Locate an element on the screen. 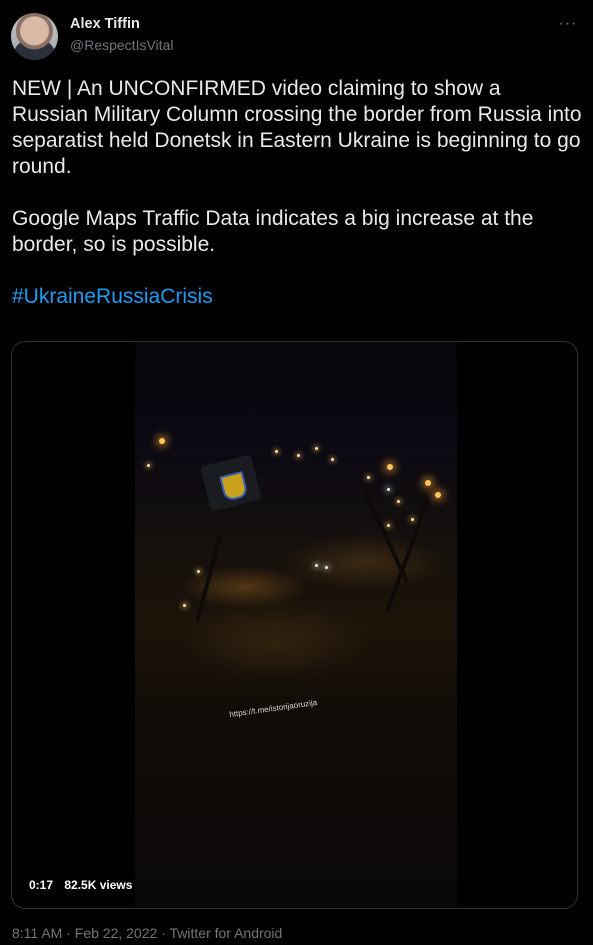 This screenshot has height=945, width=593. sign-logo is located at coordinates (231, 483).